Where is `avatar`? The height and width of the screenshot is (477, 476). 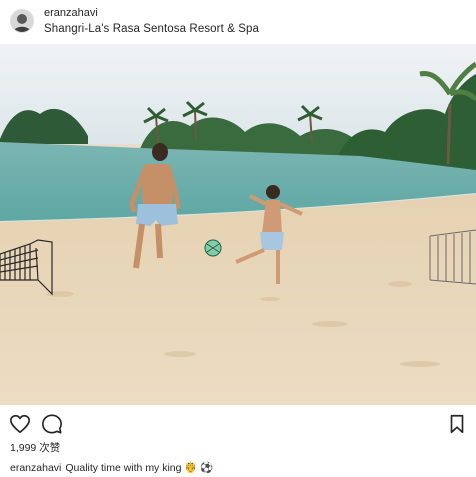 avatar is located at coordinates (22, 21).